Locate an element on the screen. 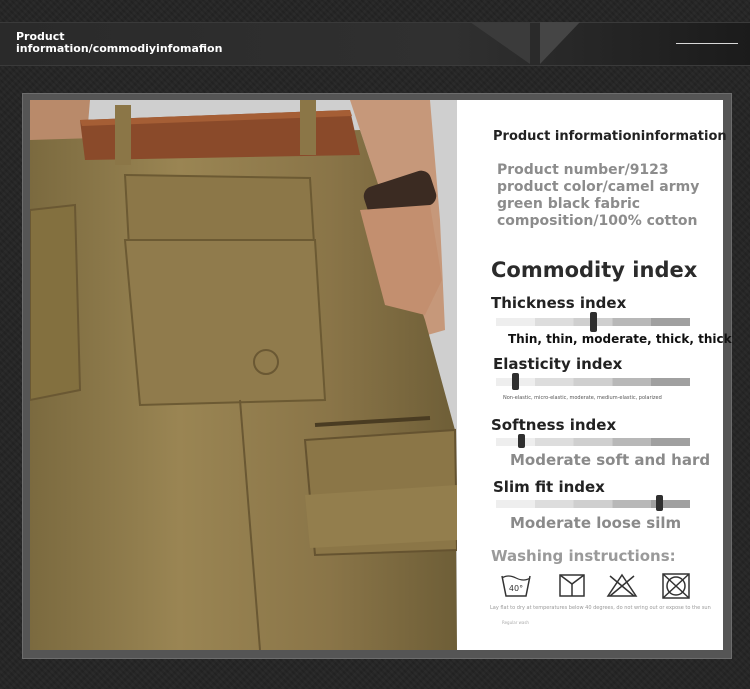 The height and width of the screenshot is (689, 750). header-divider is located at coordinates (707, 43).